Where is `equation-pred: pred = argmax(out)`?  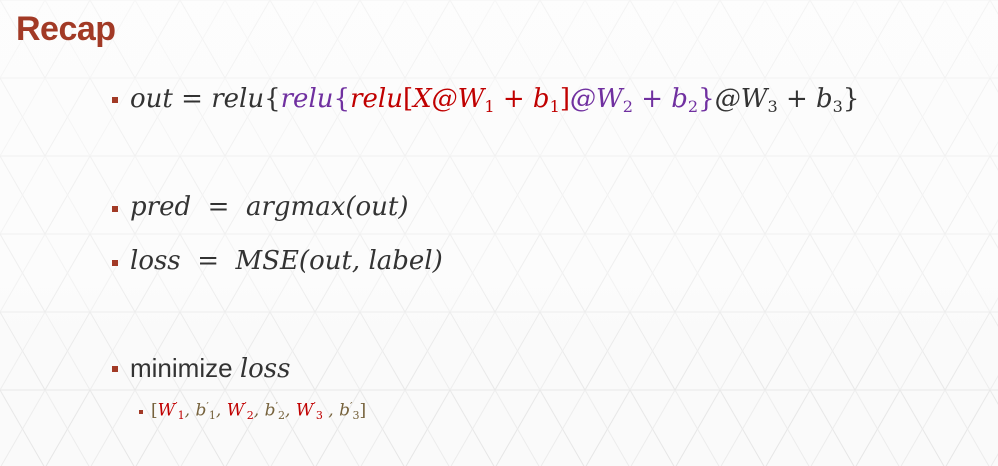
equation-pred: pred = argmax(out) is located at coordinates (269, 207).